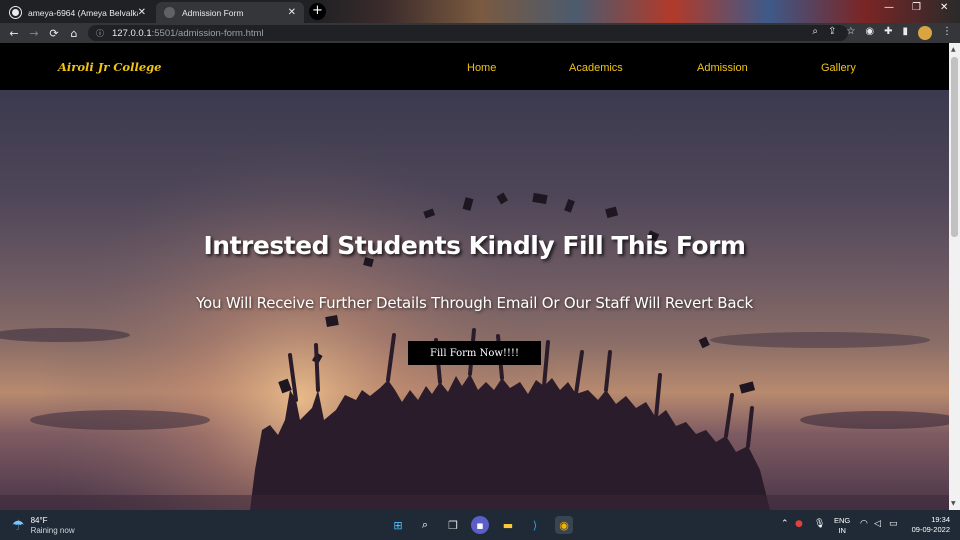 This screenshot has width=960, height=540. What do you see at coordinates (481, 68) in the screenshot?
I see `nav-home: Home` at bounding box center [481, 68].